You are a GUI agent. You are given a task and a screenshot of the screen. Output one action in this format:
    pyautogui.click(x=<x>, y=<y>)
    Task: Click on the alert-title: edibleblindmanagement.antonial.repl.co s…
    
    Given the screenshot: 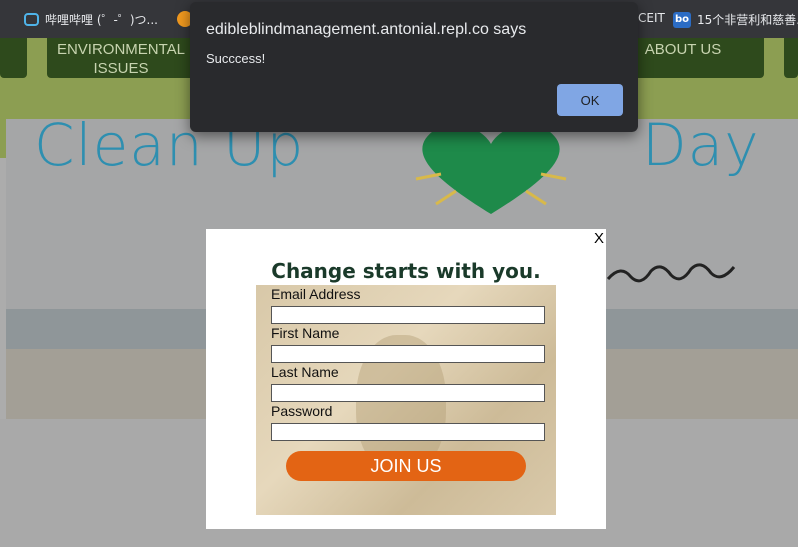 What is the action you would take?
    pyautogui.click(x=366, y=29)
    